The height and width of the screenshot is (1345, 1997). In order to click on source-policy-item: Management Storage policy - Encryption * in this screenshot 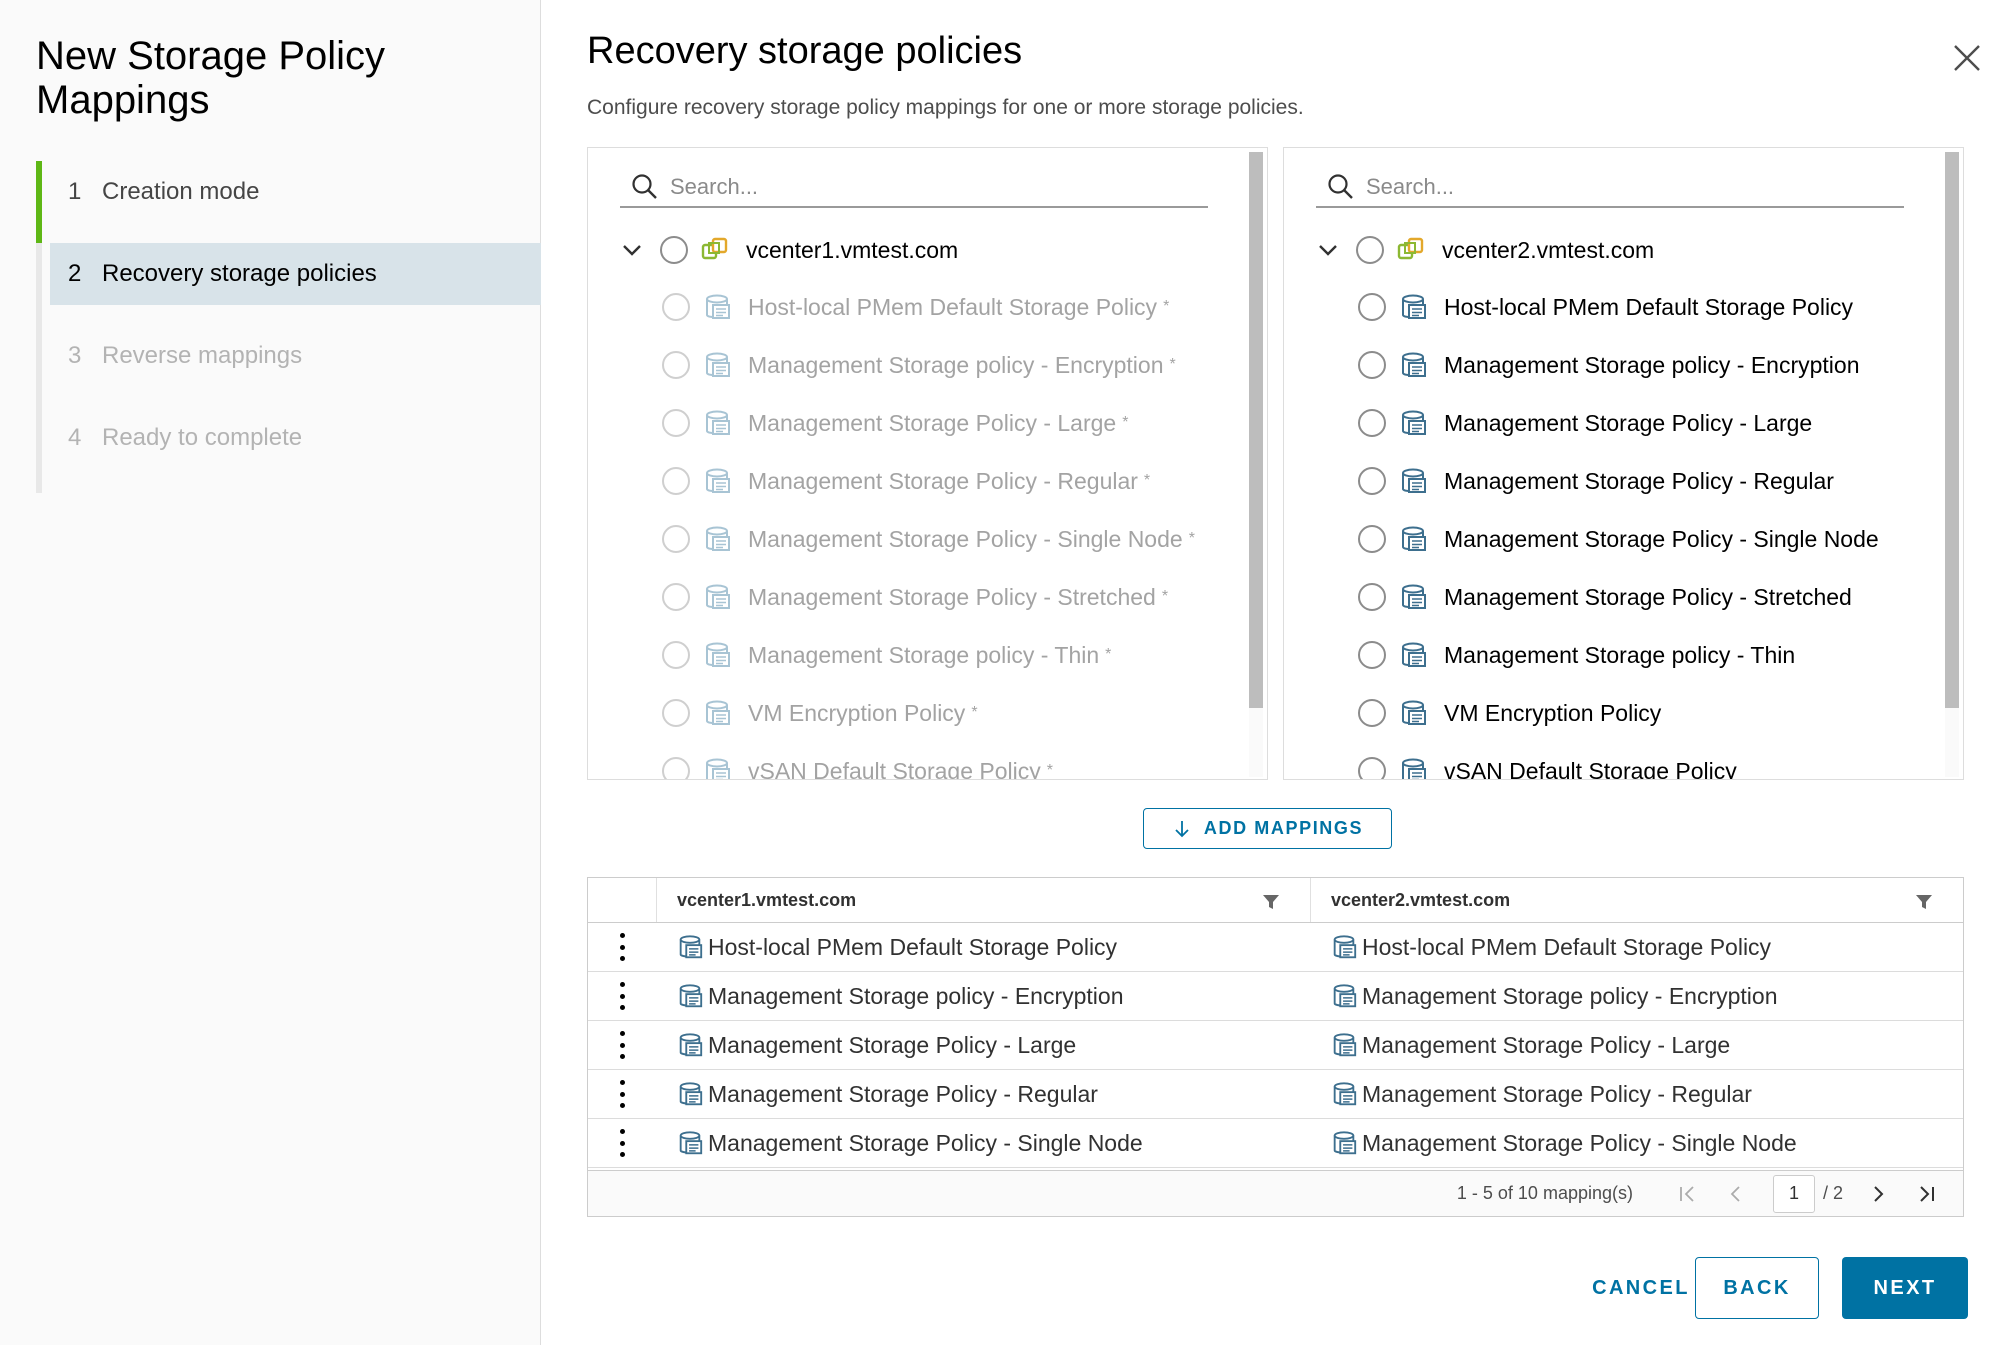, I will do `click(928, 365)`.